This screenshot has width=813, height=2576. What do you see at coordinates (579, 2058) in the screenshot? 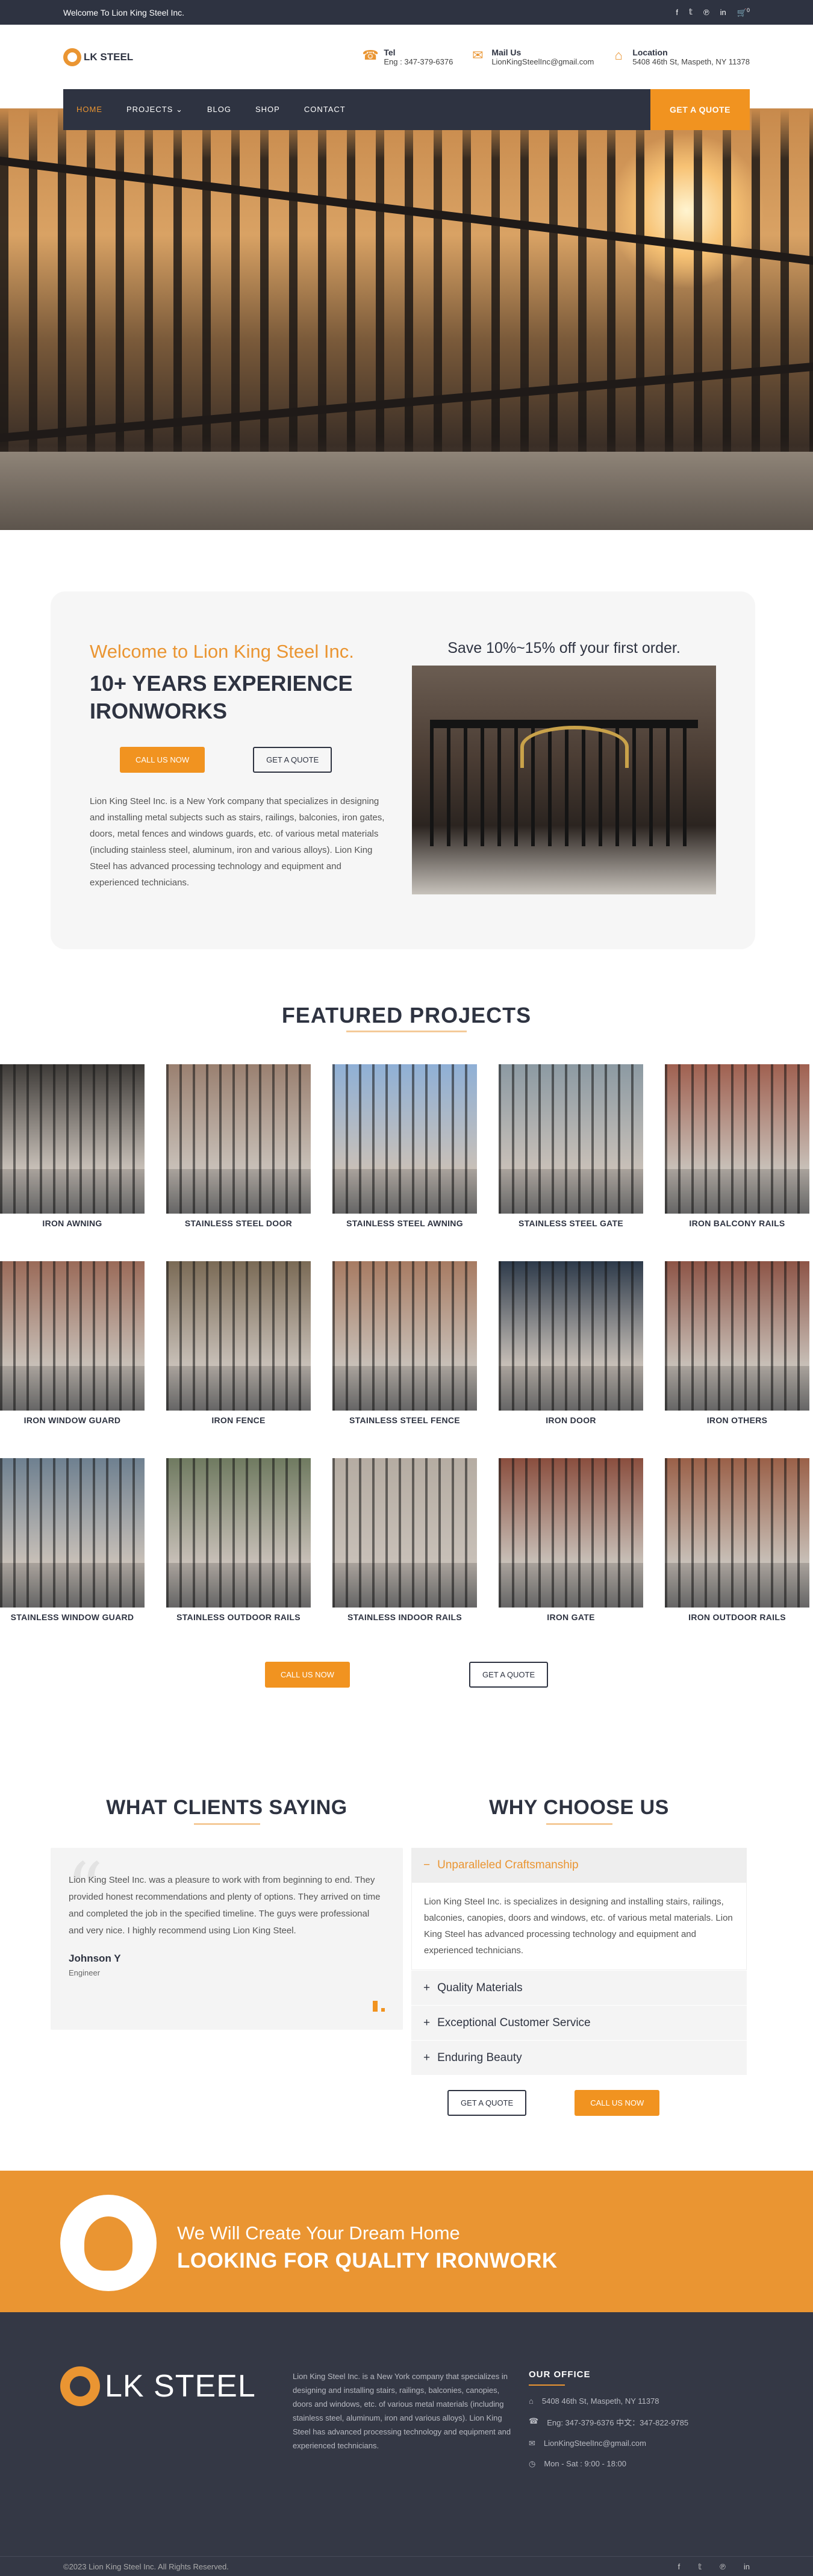
I see `accordion-header: + Enduring Beauty` at bounding box center [579, 2058].